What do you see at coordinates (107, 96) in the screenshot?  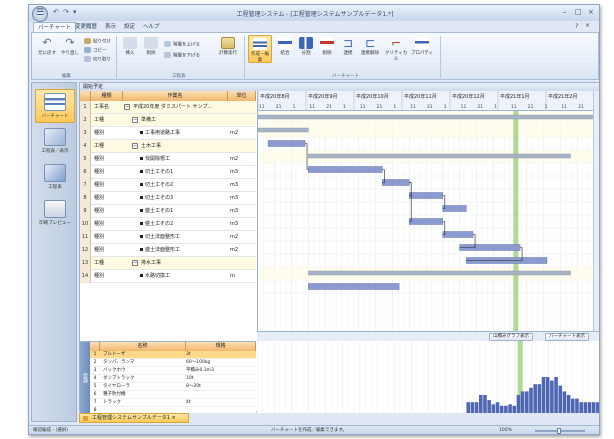 I see `col-header-kind: 種類` at bounding box center [107, 96].